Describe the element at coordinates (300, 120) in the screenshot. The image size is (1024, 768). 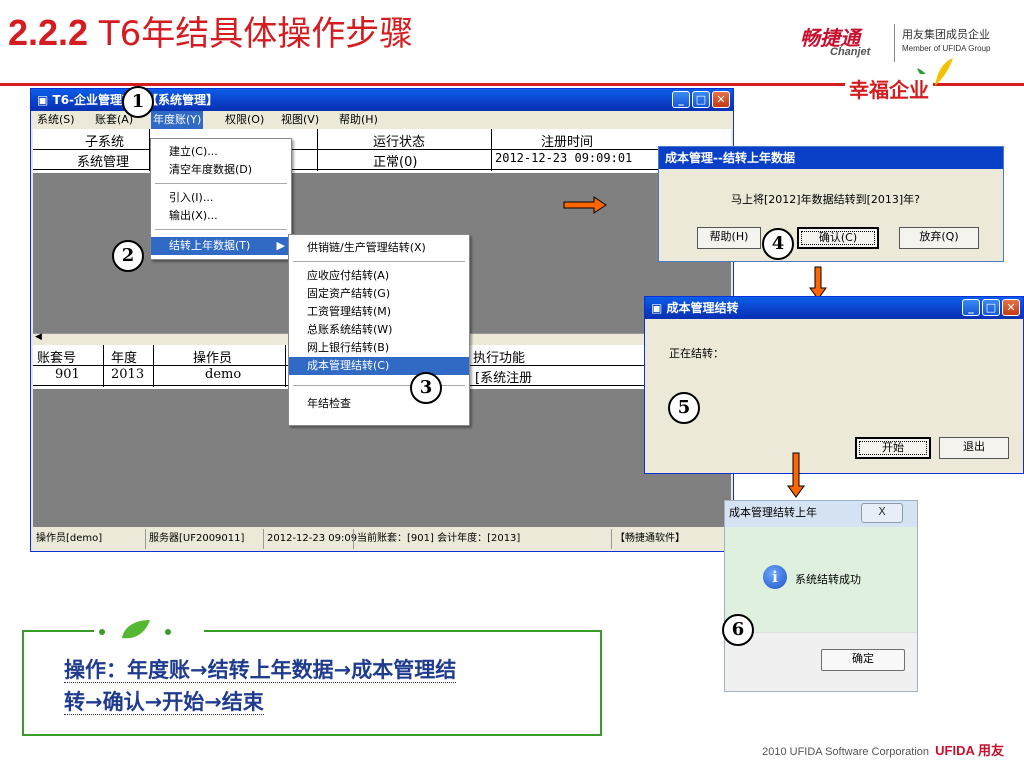
I see `menu-view: 视图(V)` at that location.